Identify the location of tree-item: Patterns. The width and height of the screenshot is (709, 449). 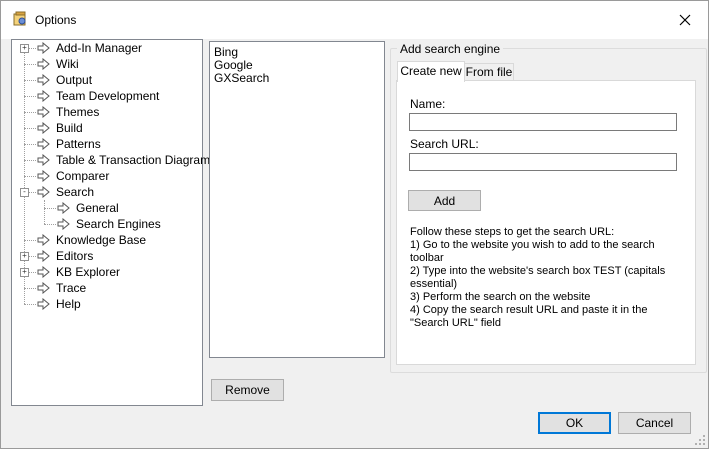
(69, 144).